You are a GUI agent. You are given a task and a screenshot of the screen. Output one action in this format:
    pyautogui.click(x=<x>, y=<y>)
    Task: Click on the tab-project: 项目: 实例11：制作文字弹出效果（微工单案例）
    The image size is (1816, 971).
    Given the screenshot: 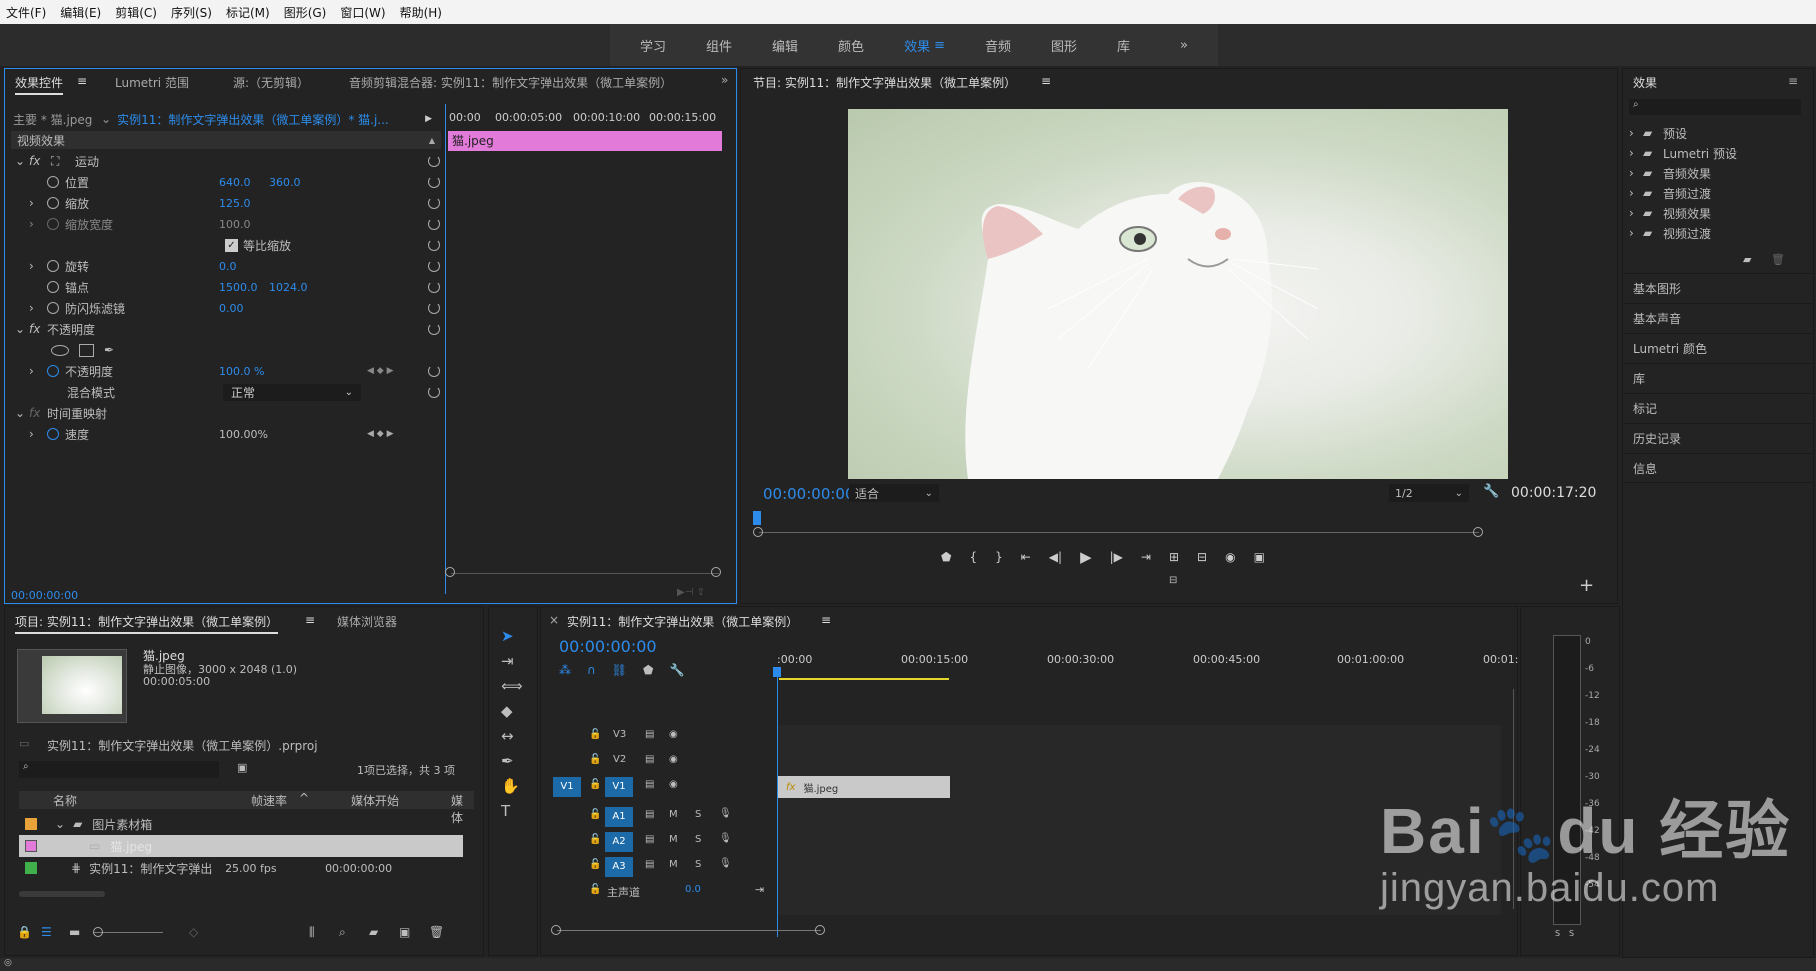 What is the action you would take?
    pyautogui.click(x=147, y=623)
    